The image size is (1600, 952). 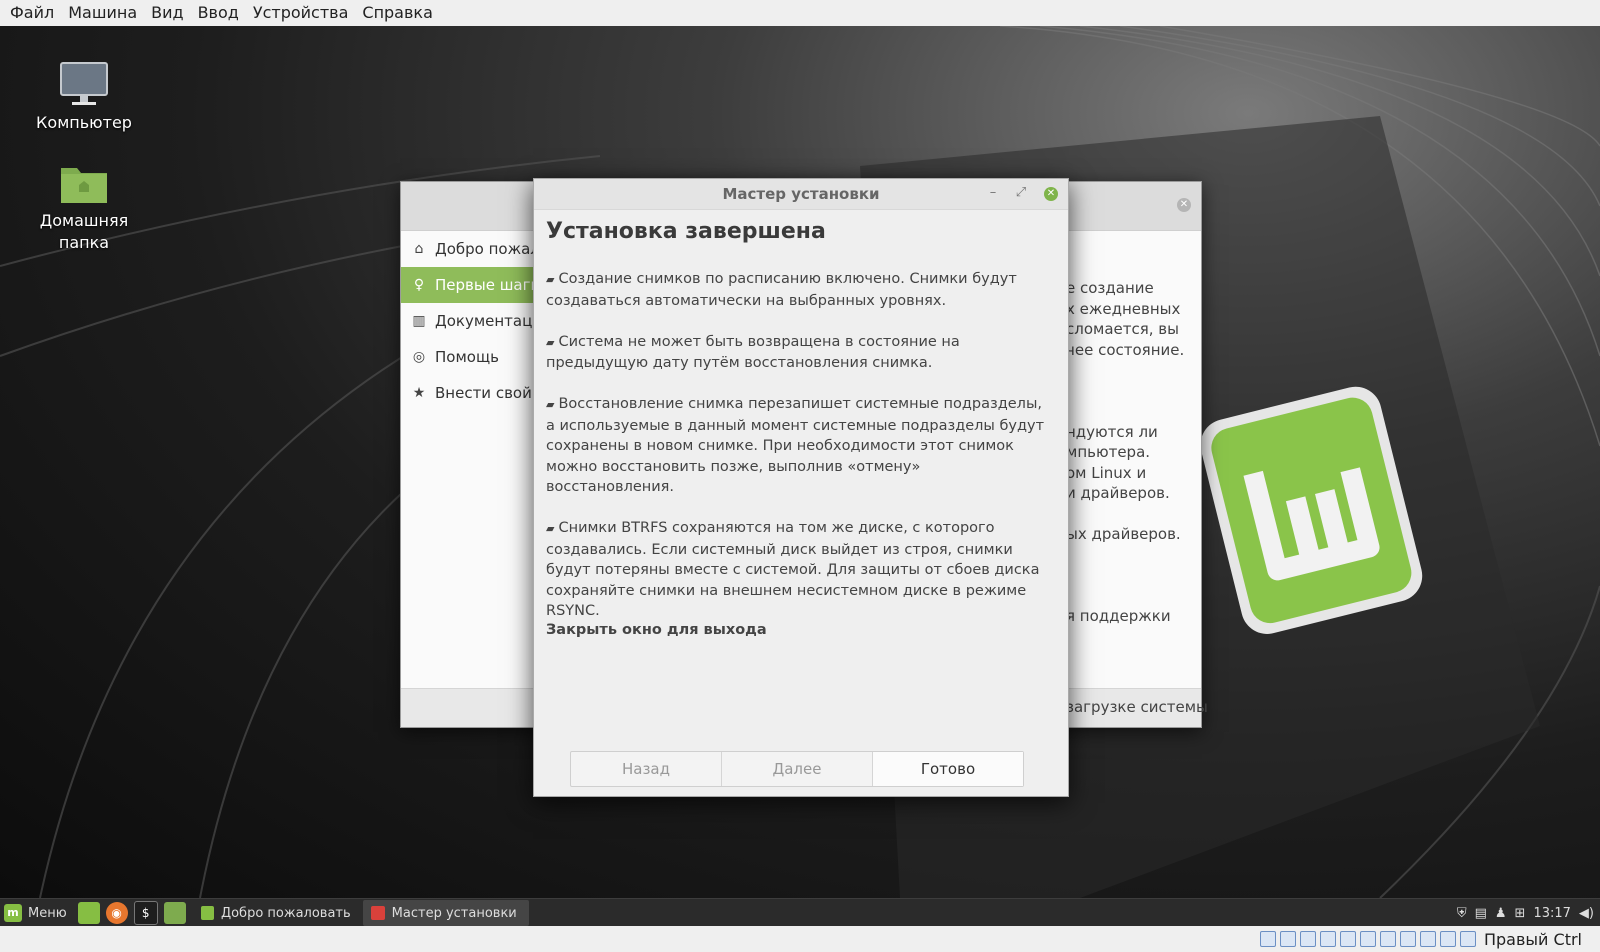 What do you see at coordinates (1586, 913) in the screenshot?
I see `volume-icon: ◀)` at bounding box center [1586, 913].